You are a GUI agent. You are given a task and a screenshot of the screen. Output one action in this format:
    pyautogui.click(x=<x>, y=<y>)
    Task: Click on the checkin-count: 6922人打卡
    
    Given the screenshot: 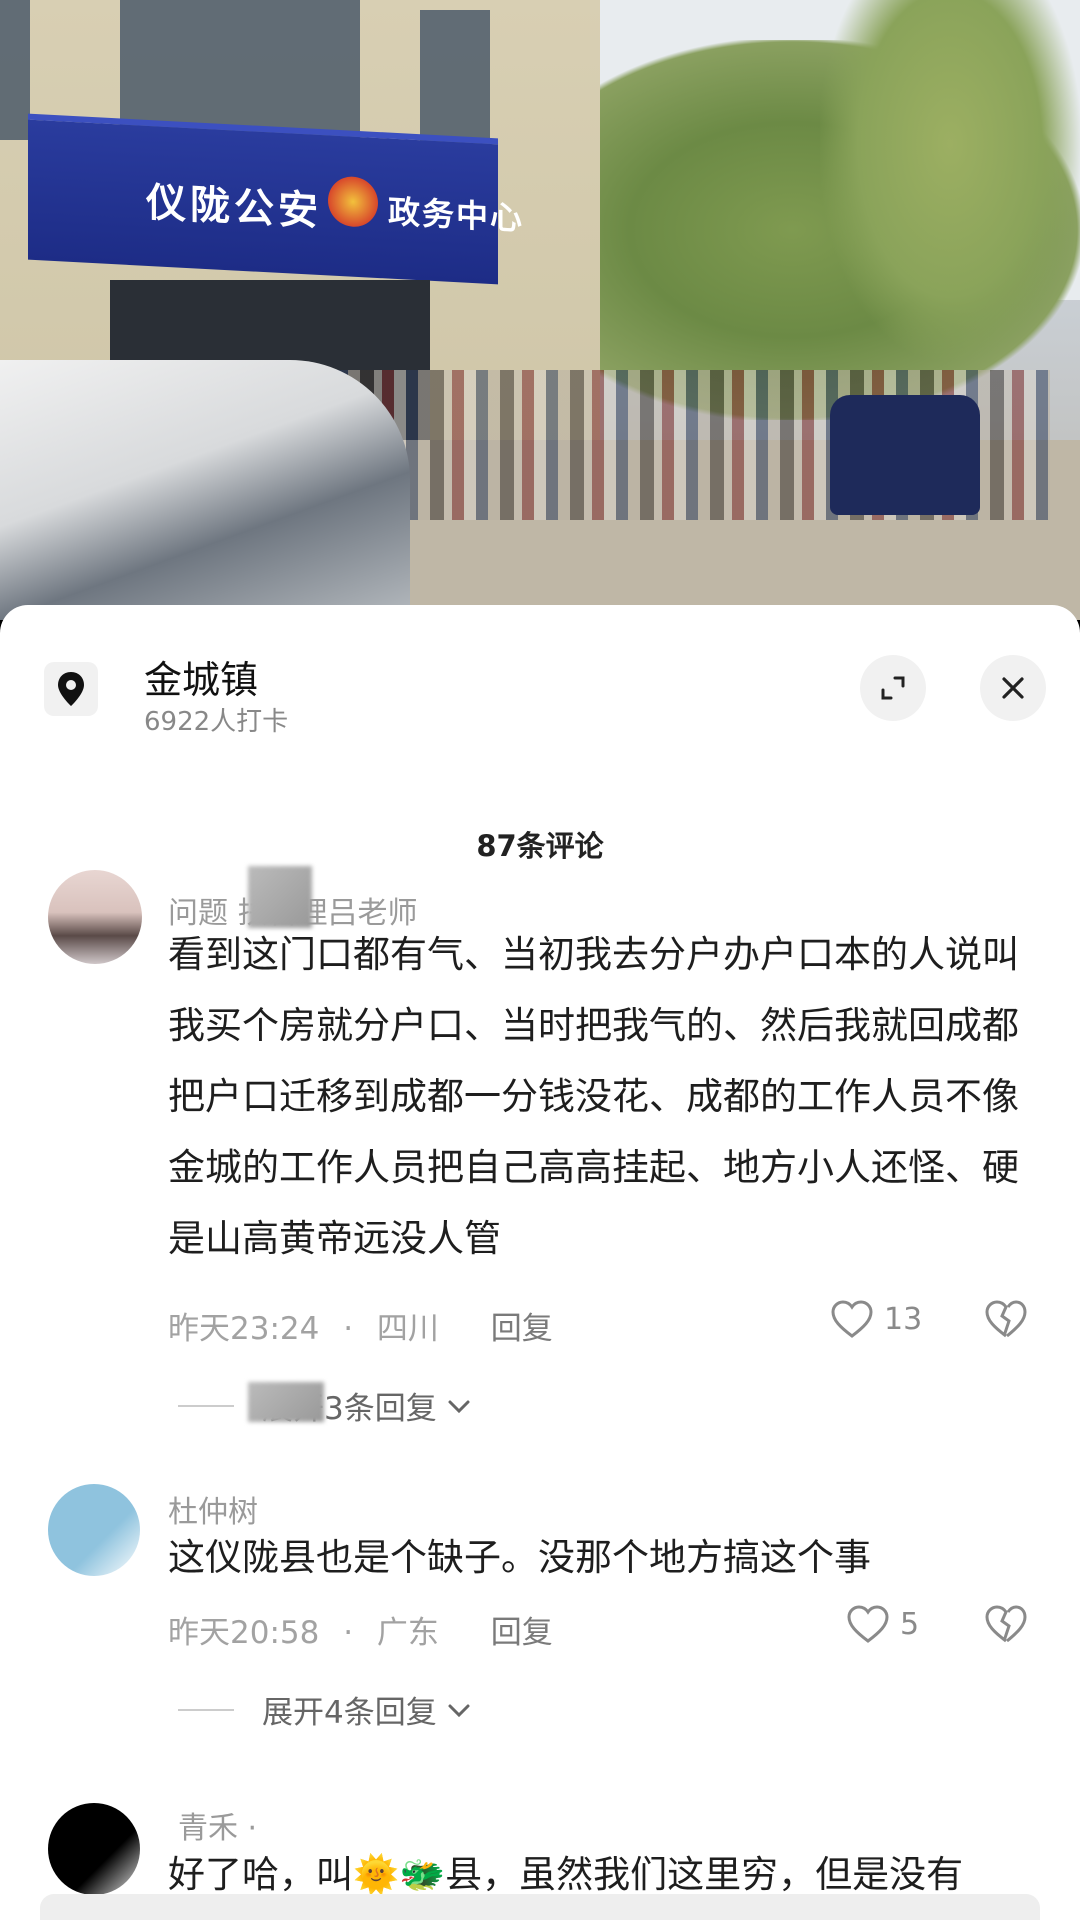 What is the action you would take?
    pyautogui.click(x=216, y=722)
    